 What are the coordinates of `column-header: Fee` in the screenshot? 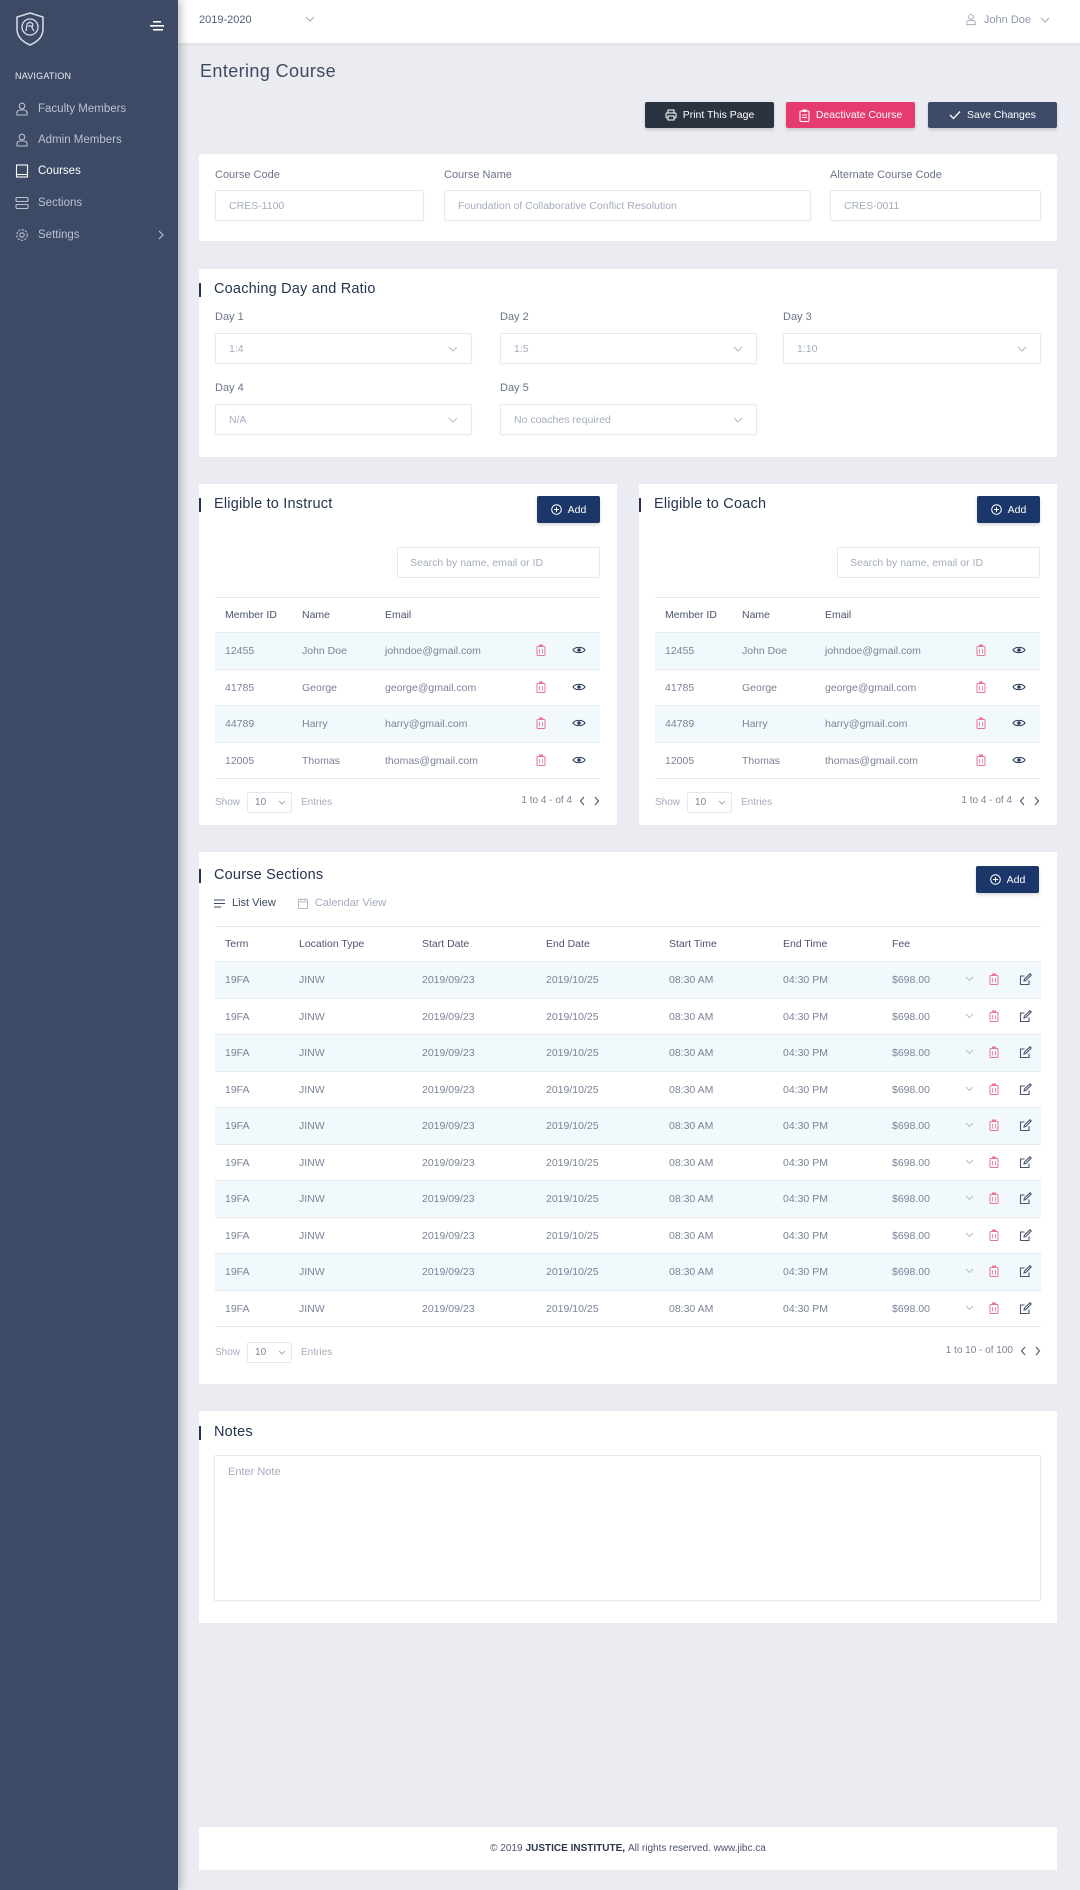 It's located at (901, 944).